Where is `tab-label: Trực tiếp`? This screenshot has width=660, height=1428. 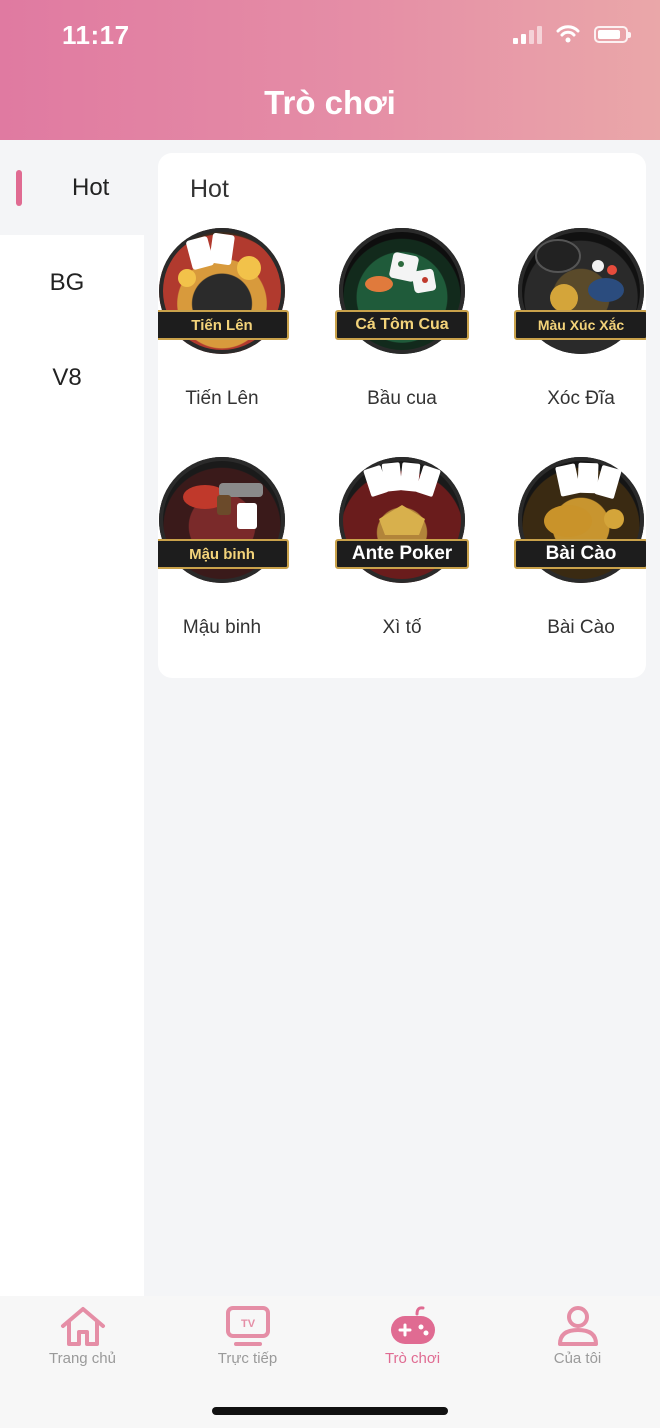 tab-label: Trực tiếp is located at coordinates (247, 1358).